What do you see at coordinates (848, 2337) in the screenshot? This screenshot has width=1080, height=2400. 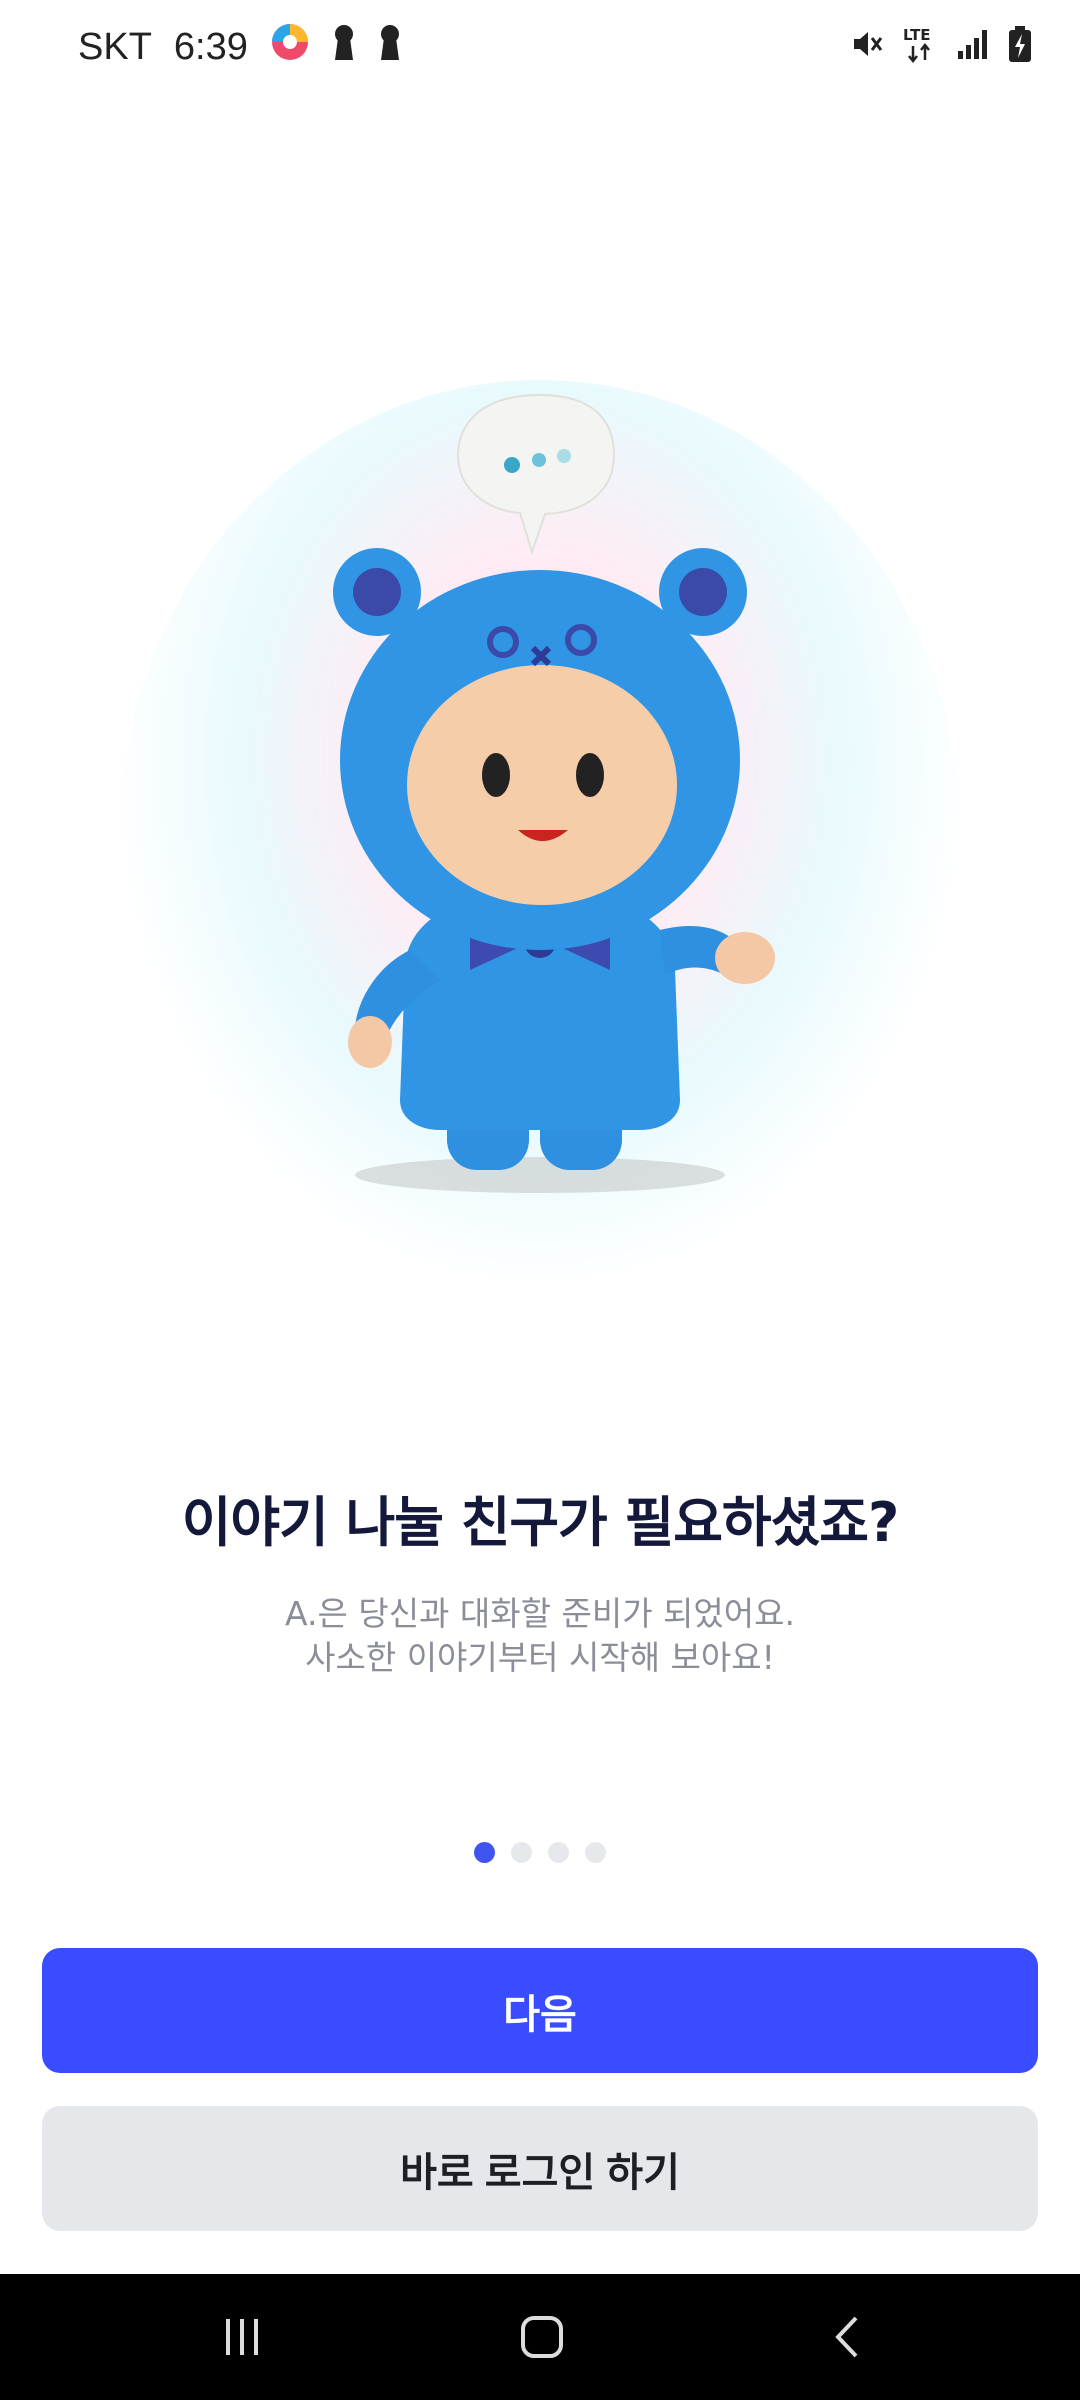 I see `back-icon` at bounding box center [848, 2337].